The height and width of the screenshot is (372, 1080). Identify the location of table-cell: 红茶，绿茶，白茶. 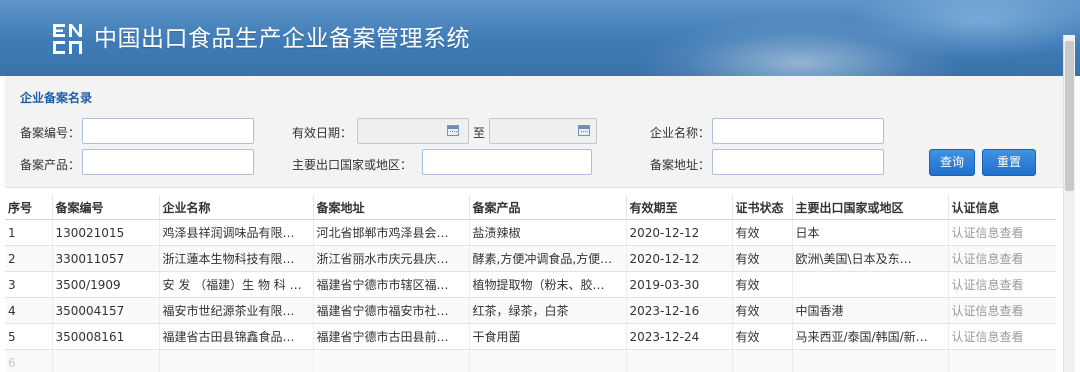
(548, 310).